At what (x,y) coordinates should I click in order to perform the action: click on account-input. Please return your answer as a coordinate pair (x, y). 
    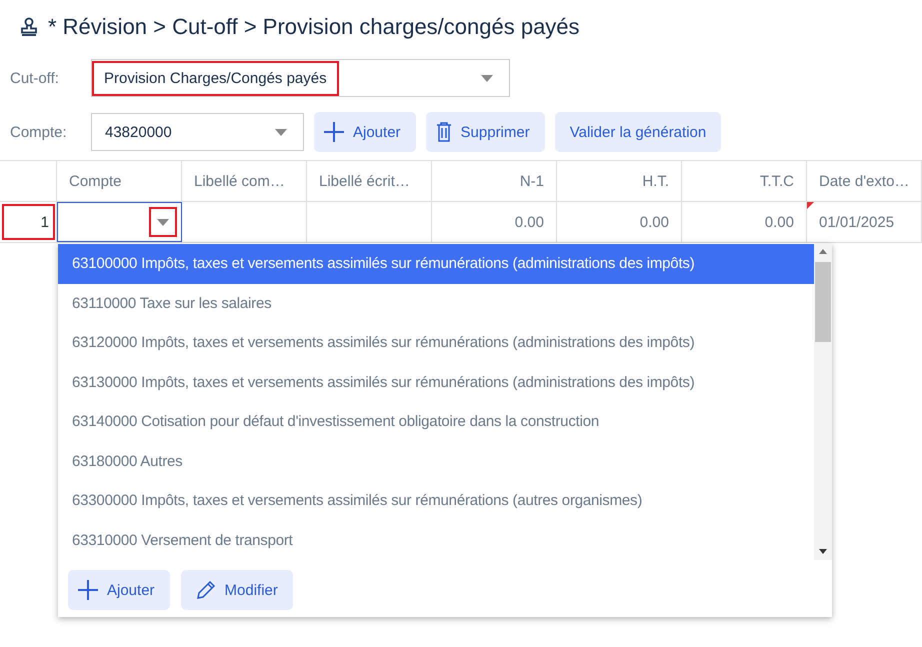
    Looking at the image, I should click on (119, 222).